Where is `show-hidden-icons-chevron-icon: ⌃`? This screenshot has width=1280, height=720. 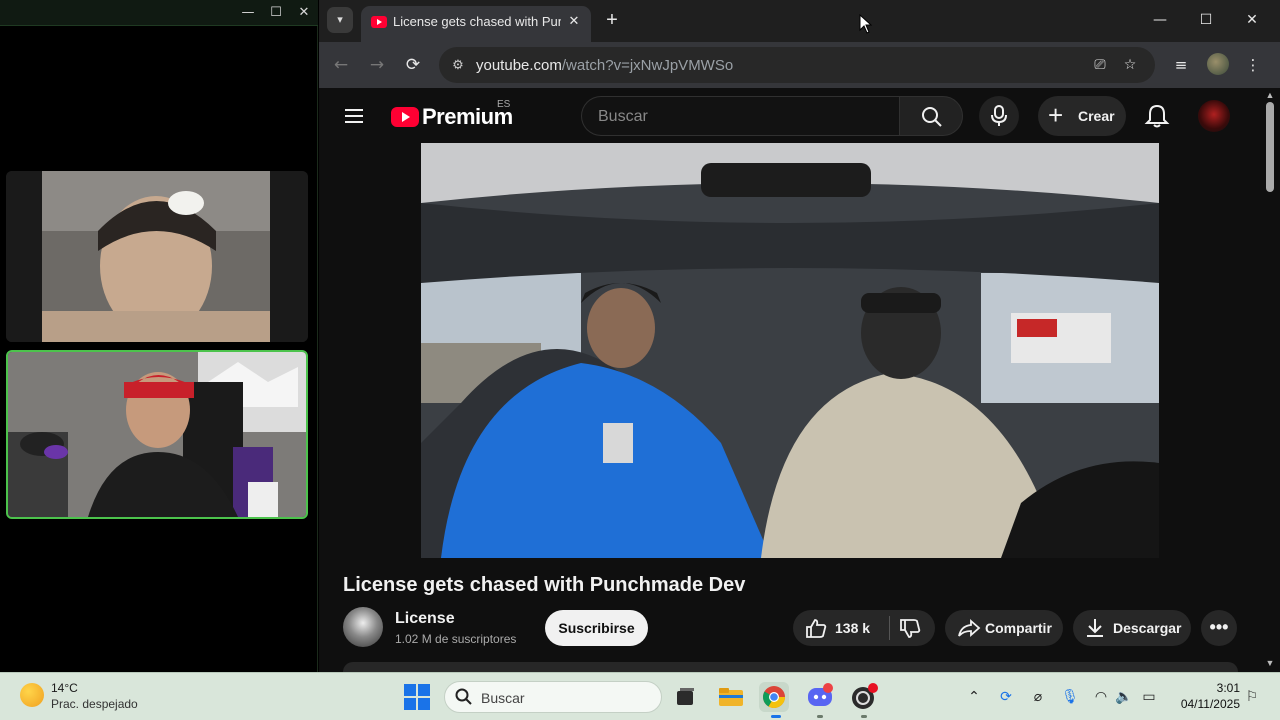 show-hidden-icons-chevron-icon: ⌃ is located at coordinates (974, 697).